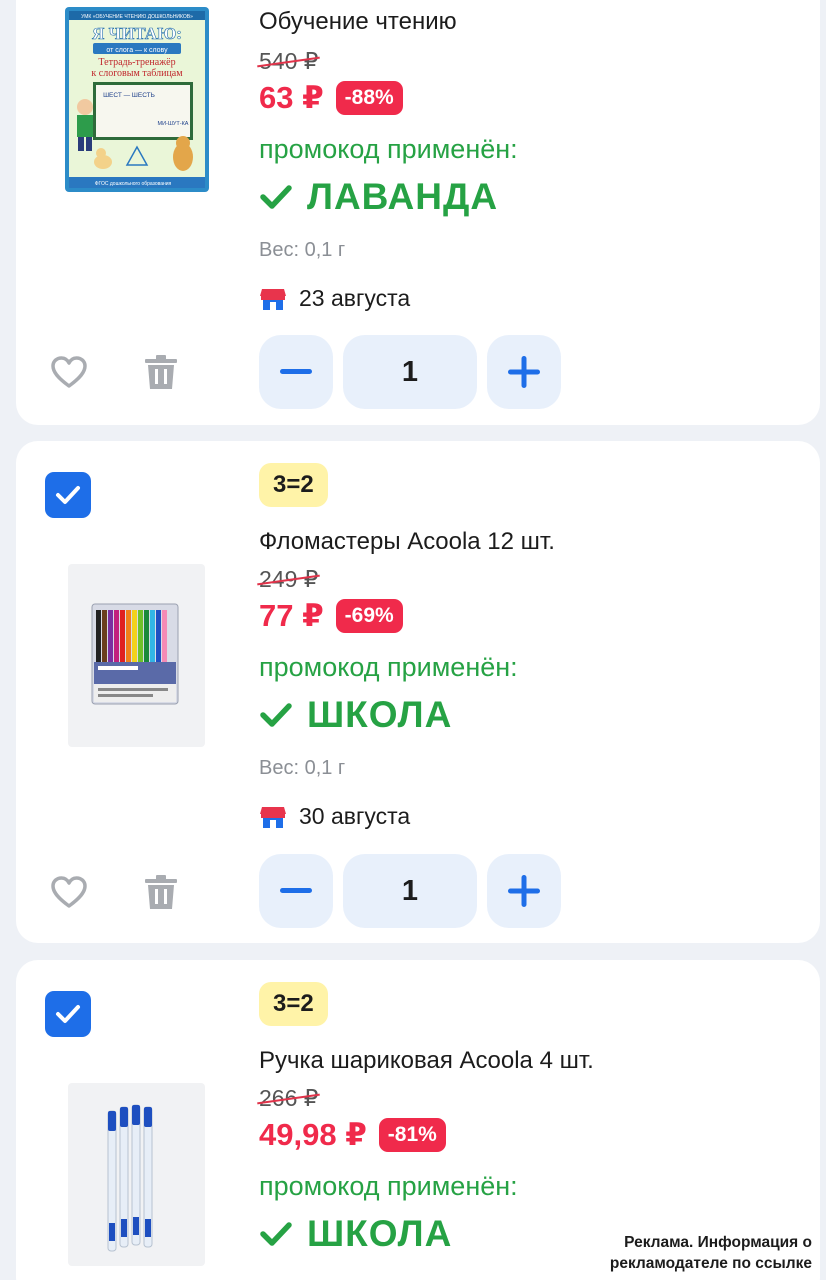  What do you see at coordinates (355, 298) in the screenshot?
I see `delivery-date: 23 августа` at bounding box center [355, 298].